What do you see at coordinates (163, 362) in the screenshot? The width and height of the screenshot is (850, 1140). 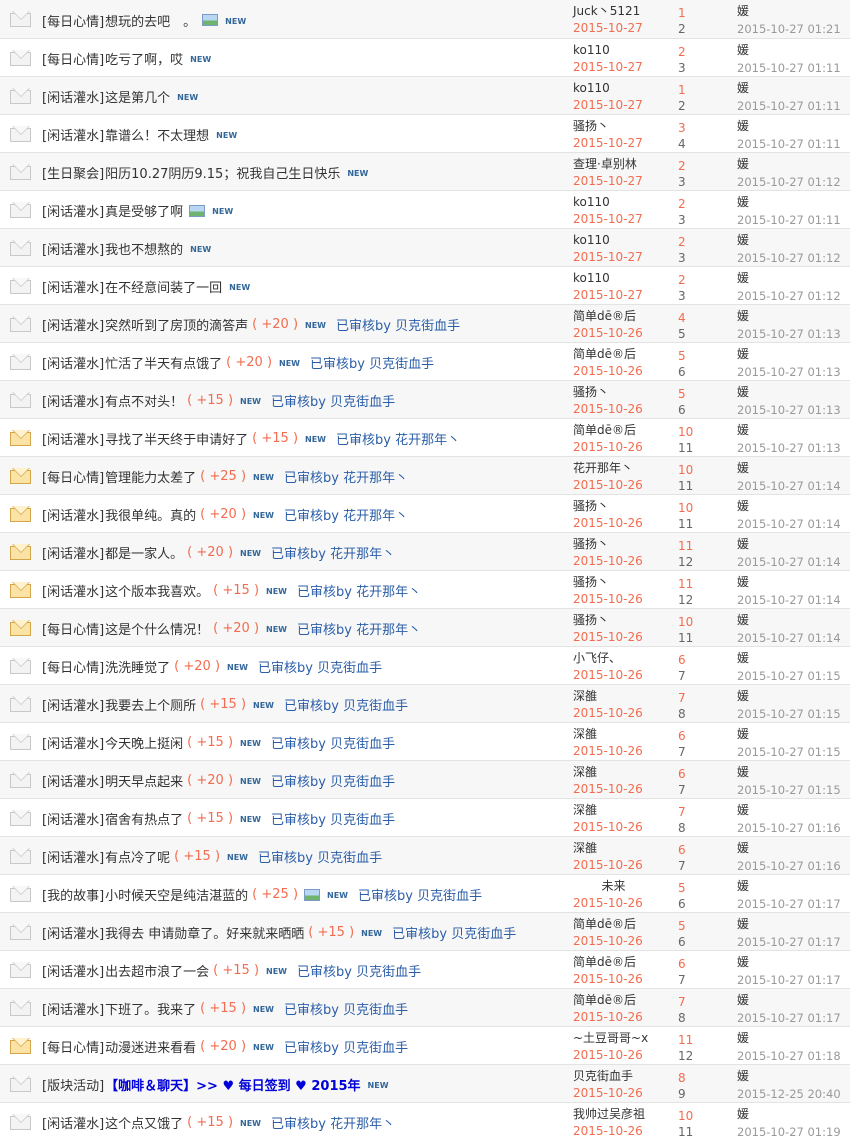 I see `thread-subject-link: 忙活了半天有点饿了` at bounding box center [163, 362].